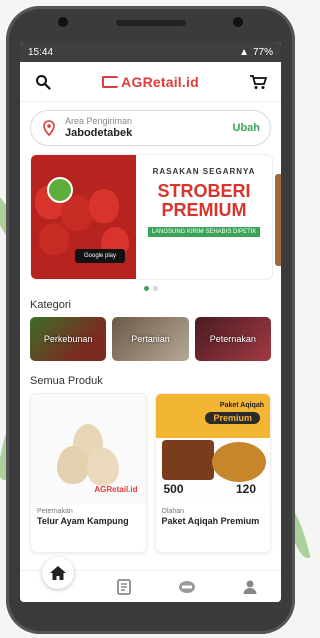  What do you see at coordinates (204, 209) in the screenshot?
I see `banner-headline-2: PREMIUM` at bounding box center [204, 209].